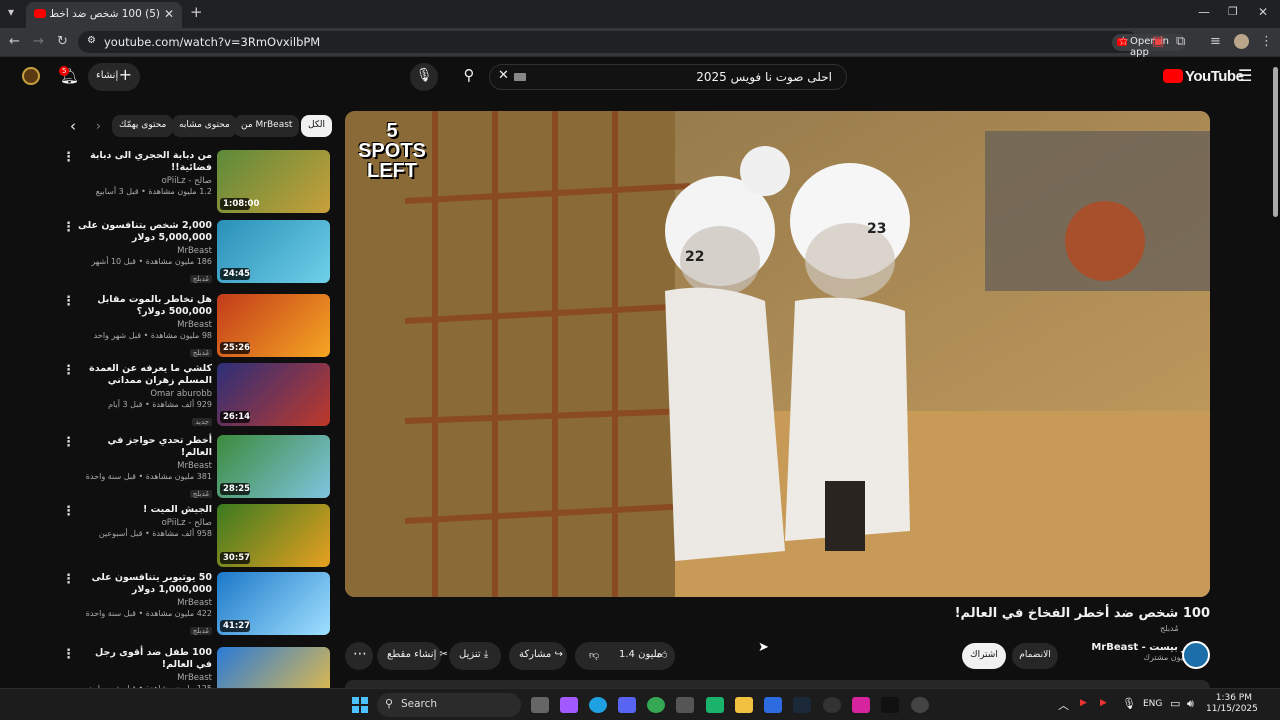 Image resolution: width=1280 pixels, height=720 pixels. What do you see at coordinates (1175, 703) in the screenshot?
I see `network-icon: ▭` at bounding box center [1175, 703].